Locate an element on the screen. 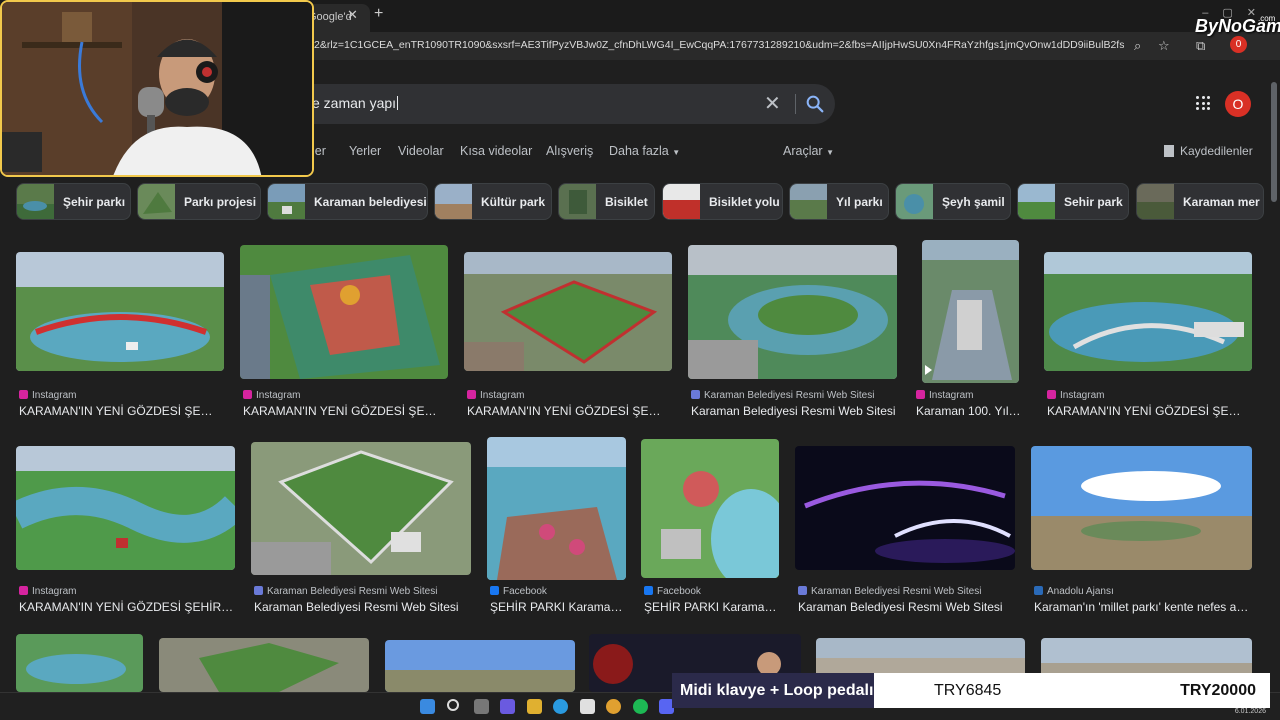  result-source: Anadolu Ajansı is located at coordinates (1074, 591).